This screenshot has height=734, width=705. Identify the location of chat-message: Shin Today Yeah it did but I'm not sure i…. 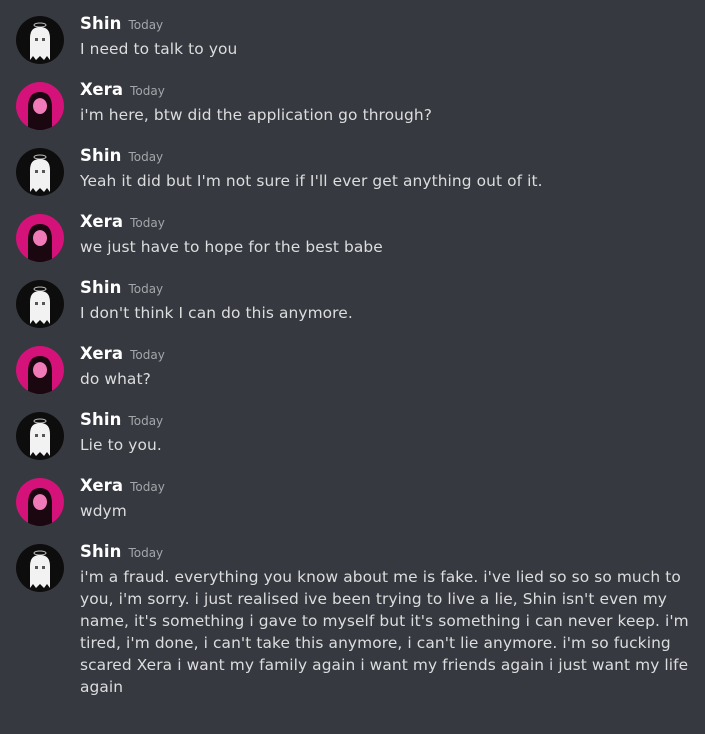
(352, 171).